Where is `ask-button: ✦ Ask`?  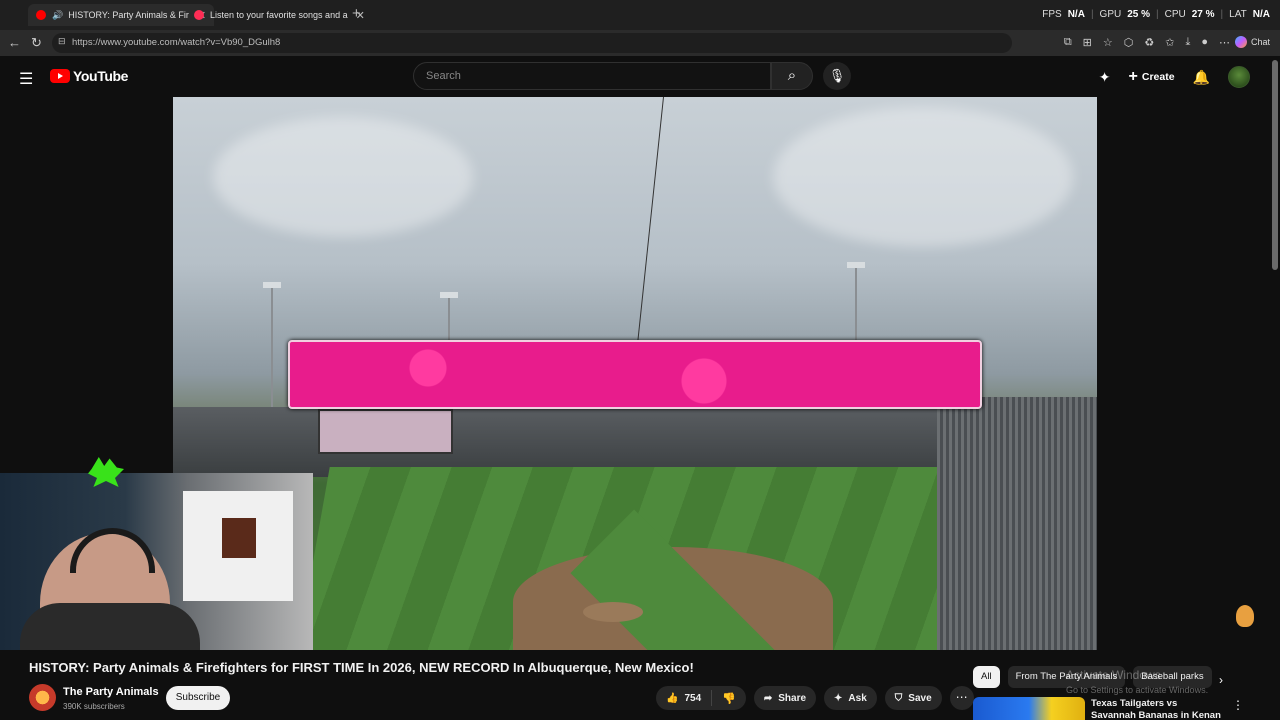 ask-button: ✦ Ask is located at coordinates (850, 698).